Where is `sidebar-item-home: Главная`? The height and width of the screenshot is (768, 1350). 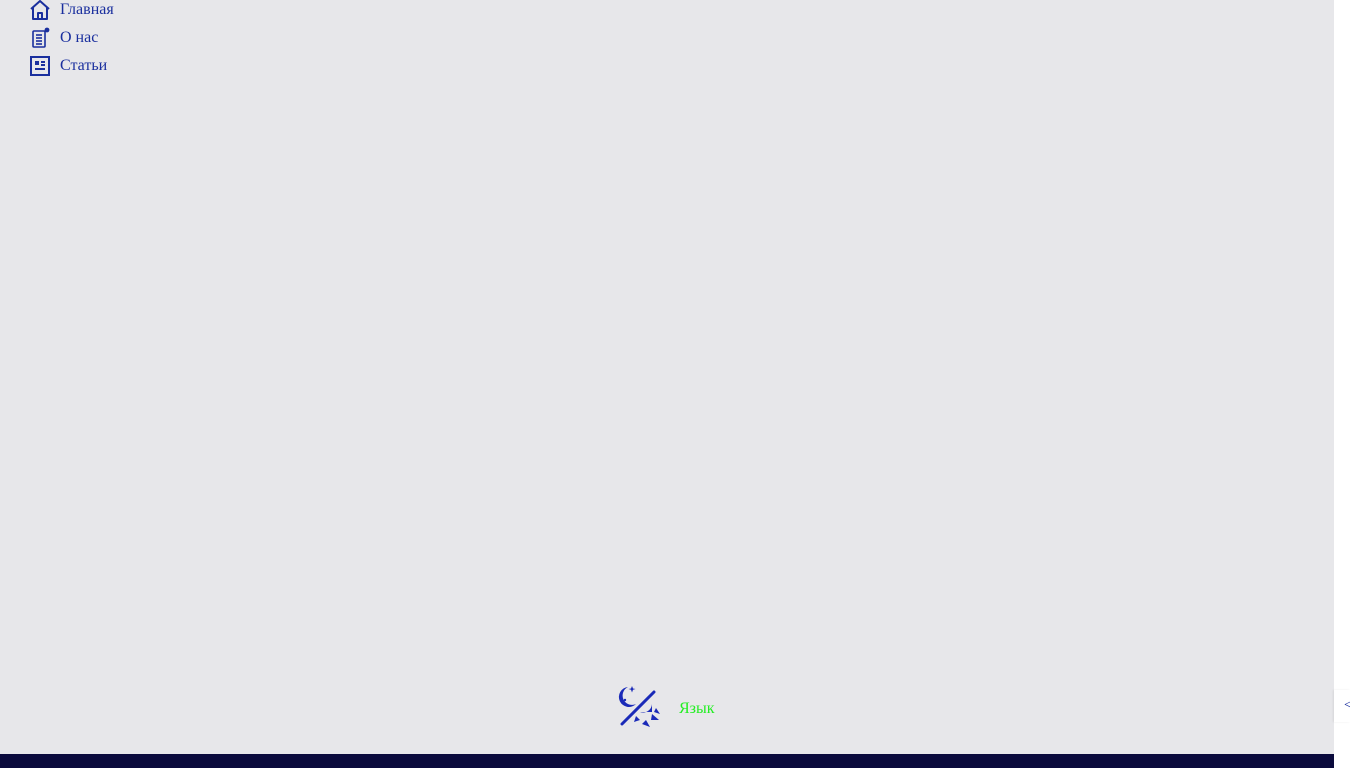 sidebar-item-home: Главная is located at coordinates (71, 12).